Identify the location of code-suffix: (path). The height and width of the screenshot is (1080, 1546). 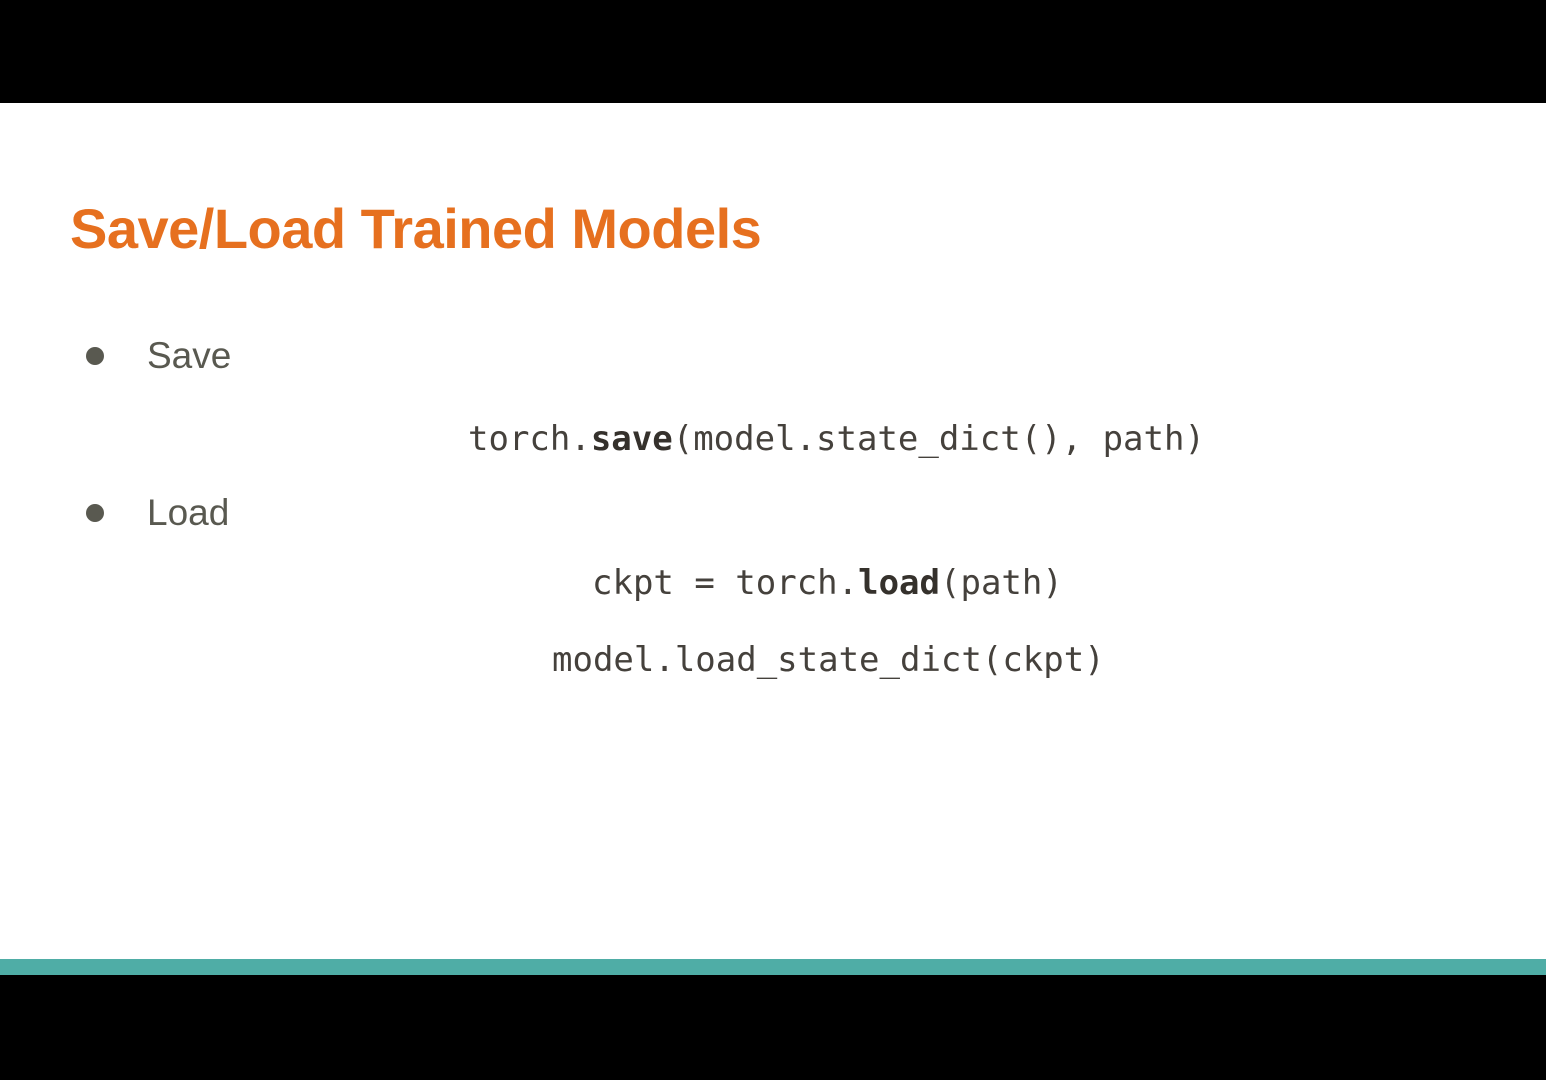
(1001, 583).